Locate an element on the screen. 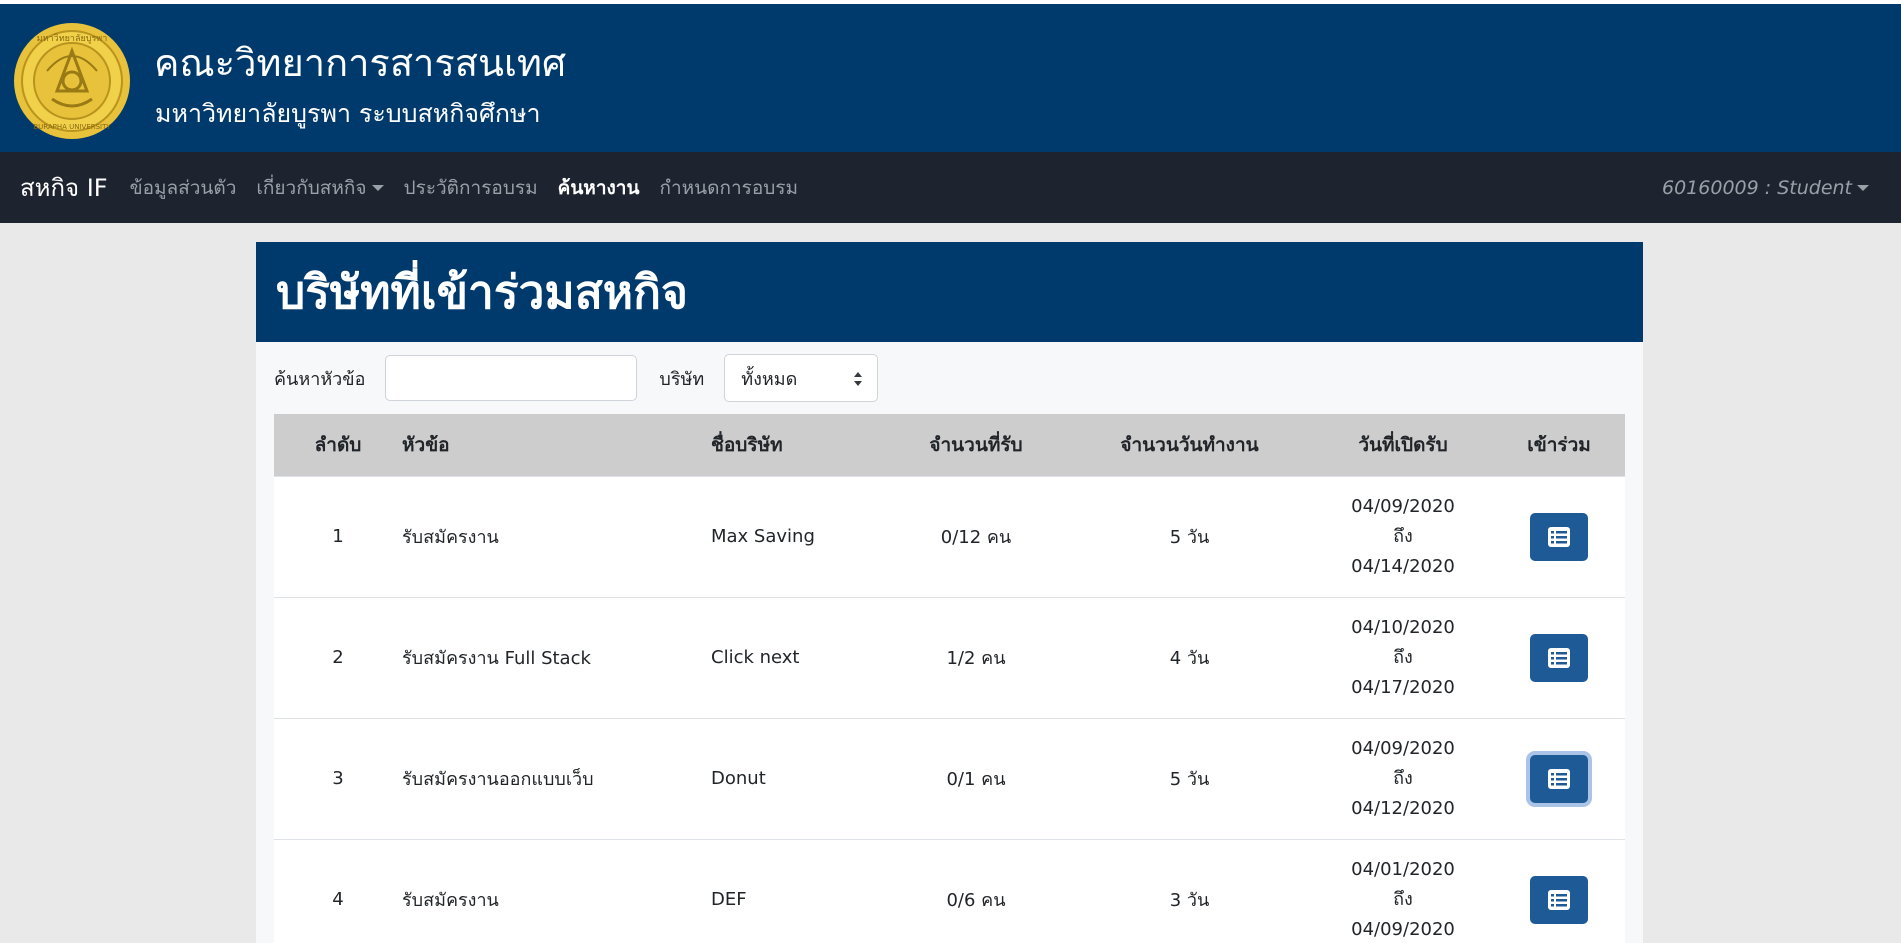  search-input is located at coordinates (511, 378).